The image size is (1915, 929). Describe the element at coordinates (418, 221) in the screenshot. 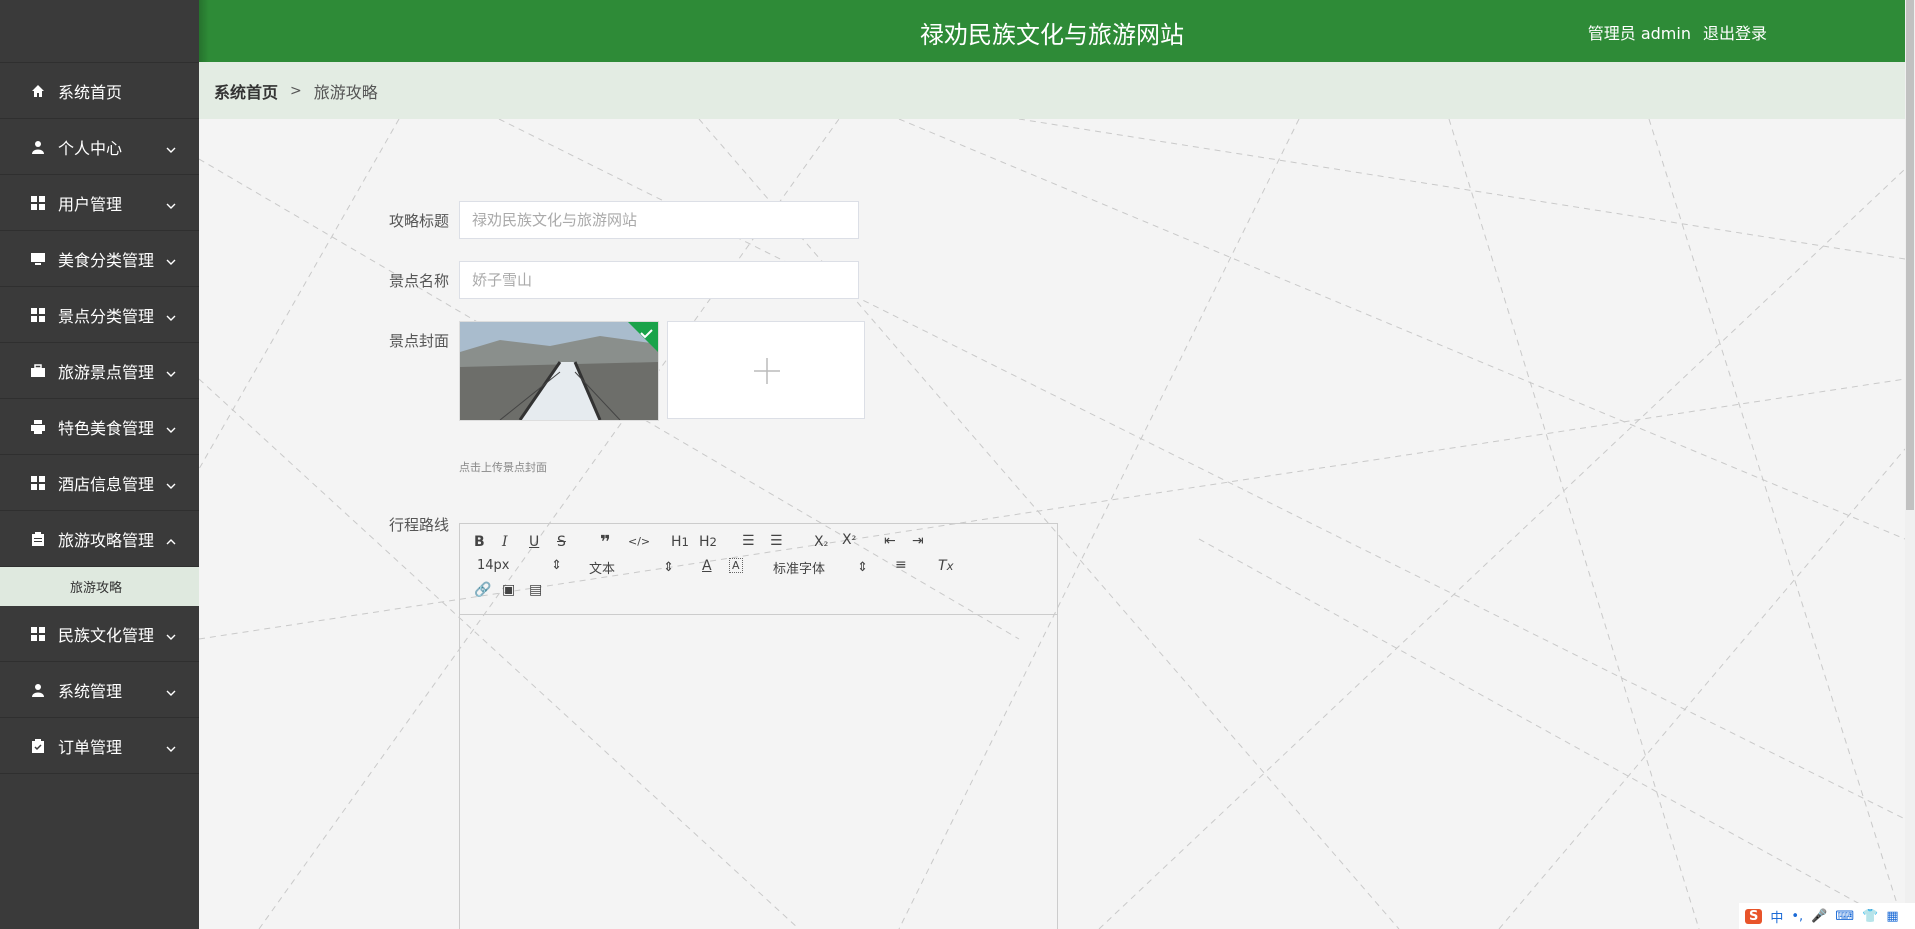

I see `title-label: 攻略标题` at that location.